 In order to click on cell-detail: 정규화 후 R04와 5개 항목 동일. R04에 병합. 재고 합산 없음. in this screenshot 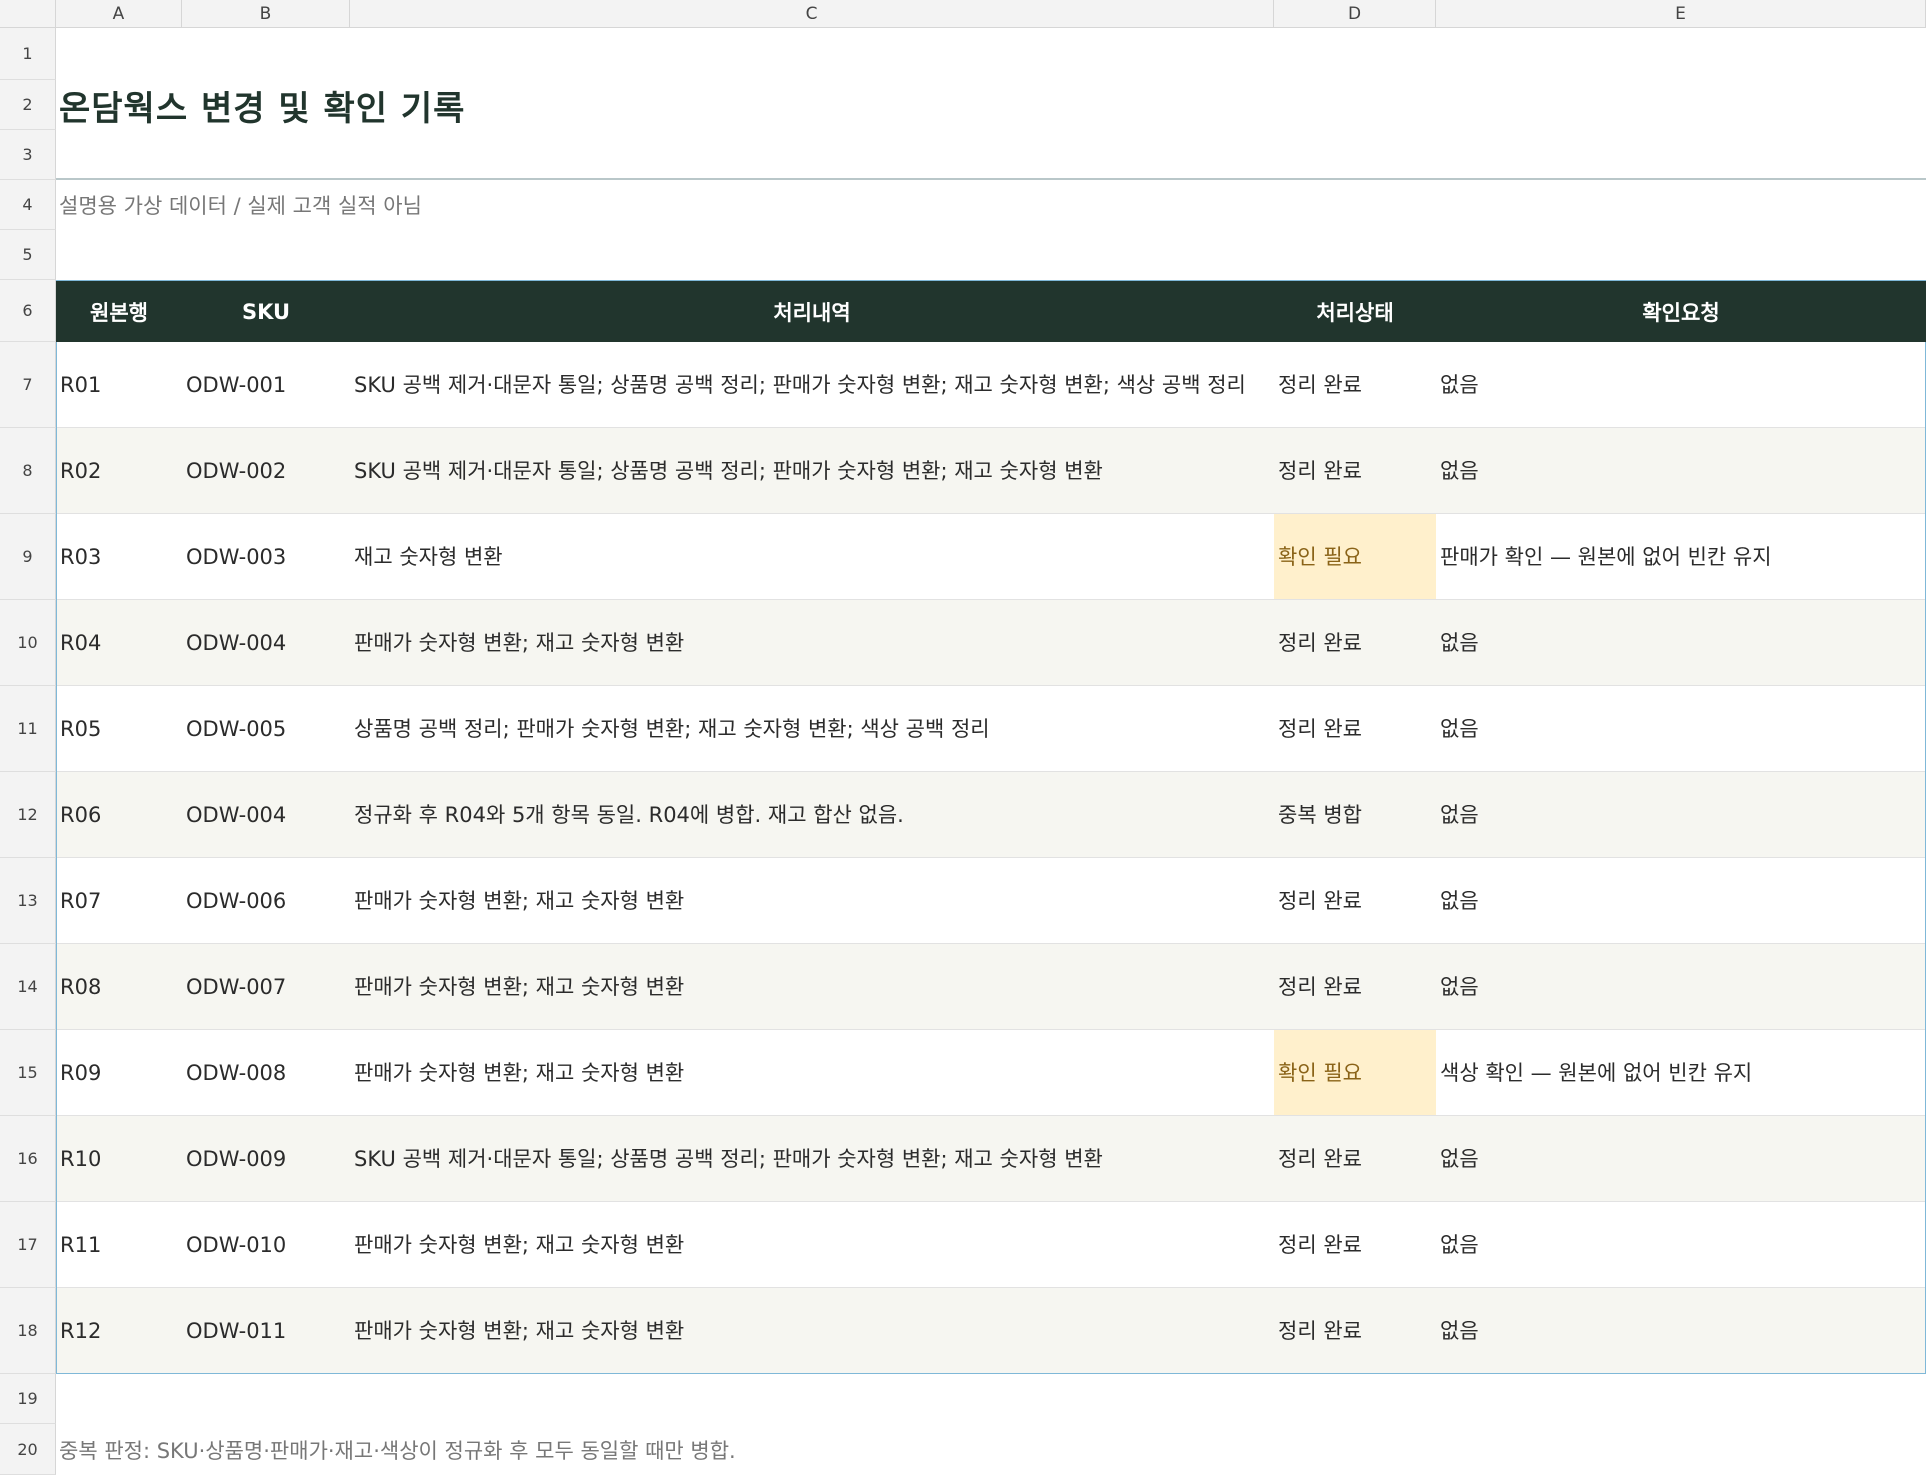, I will do `click(812, 814)`.